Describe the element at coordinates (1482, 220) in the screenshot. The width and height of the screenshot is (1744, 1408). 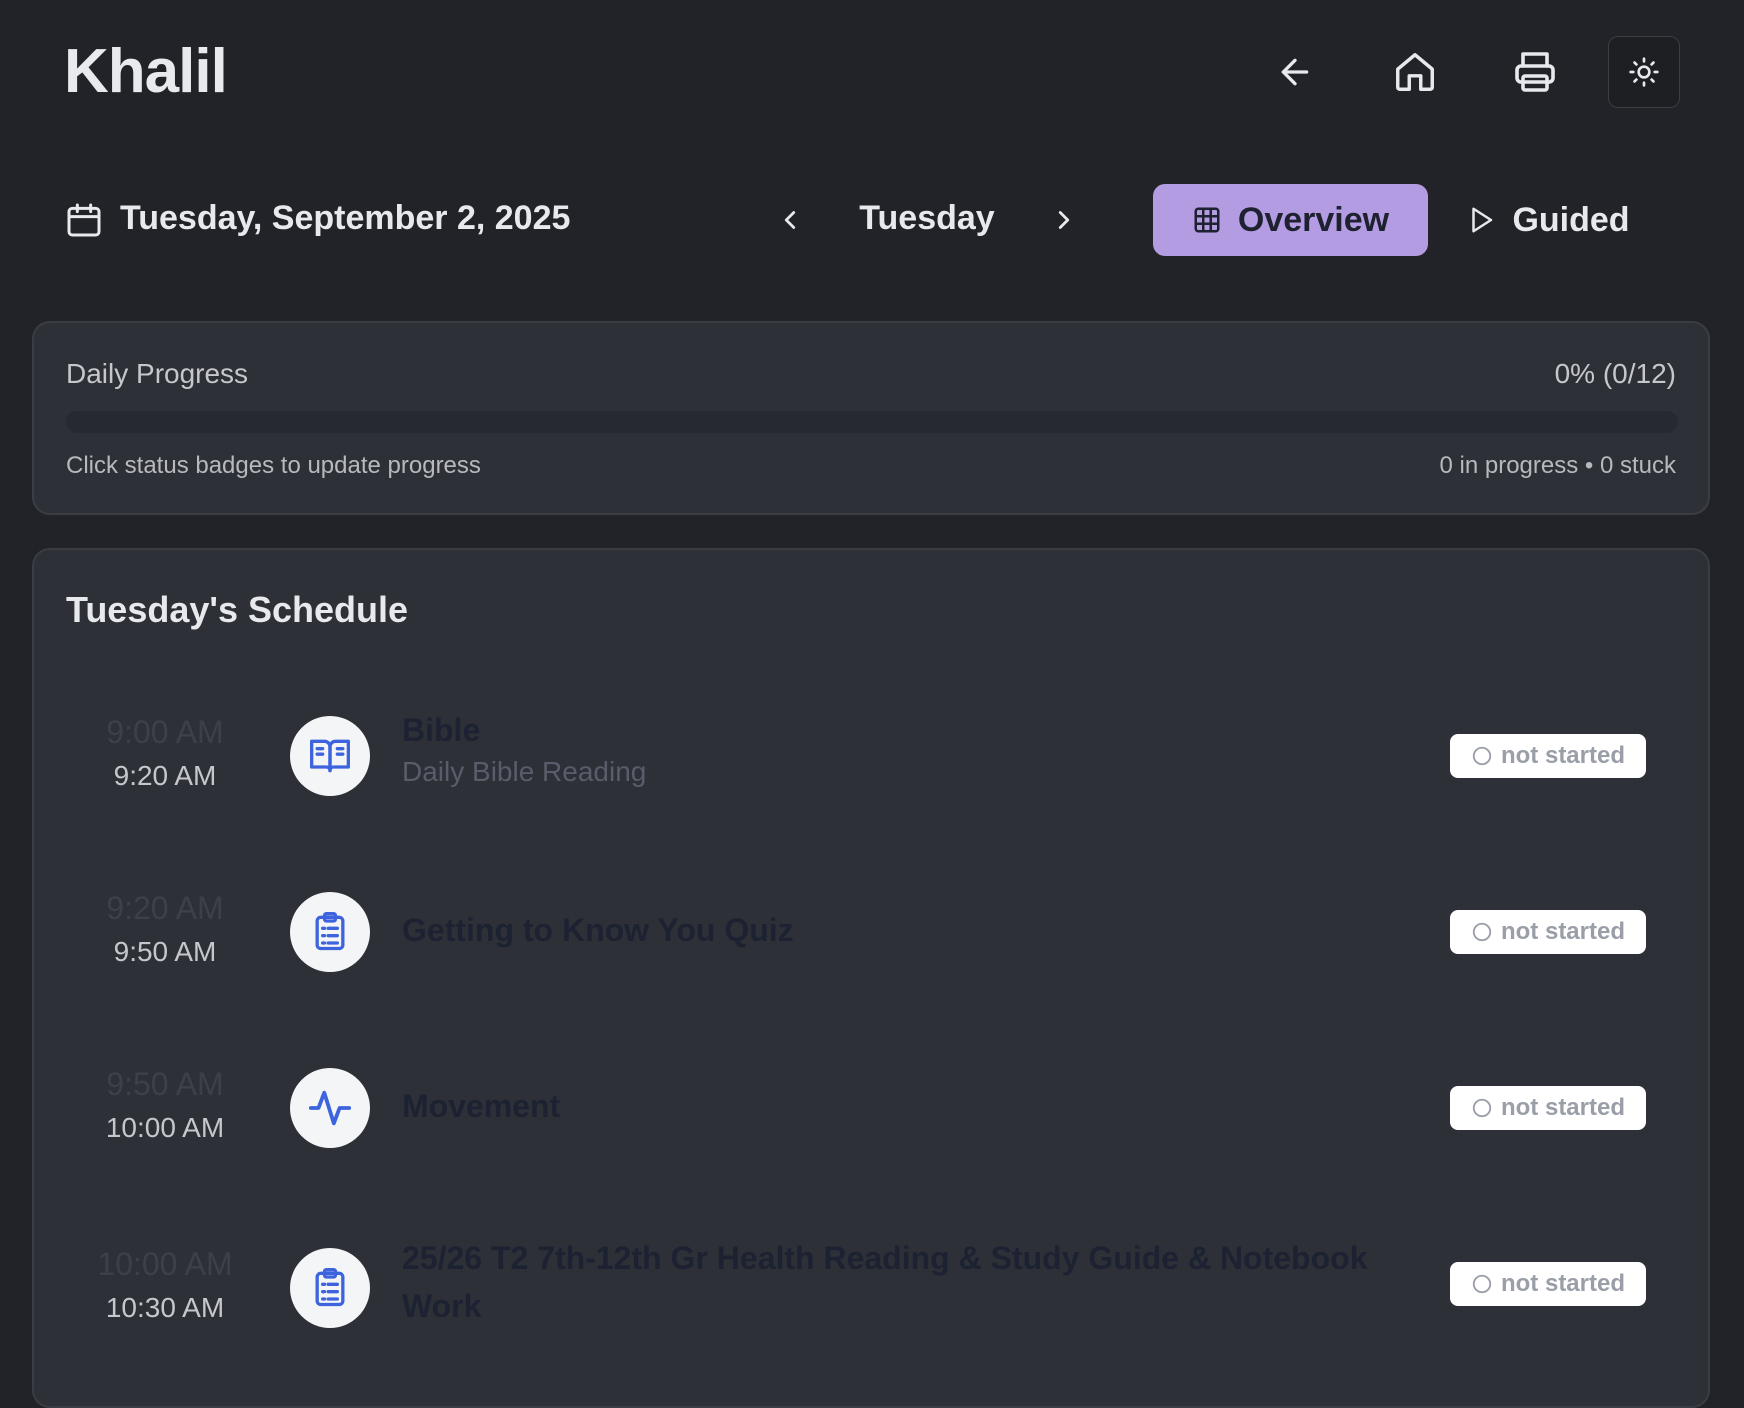
I see `play-icon` at that location.